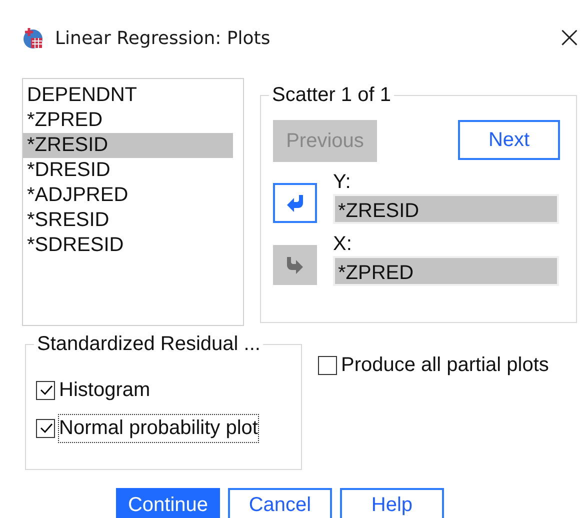 The width and height of the screenshot is (584, 518). What do you see at coordinates (128, 220) in the screenshot?
I see `variable-item: *SRESID` at bounding box center [128, 220].